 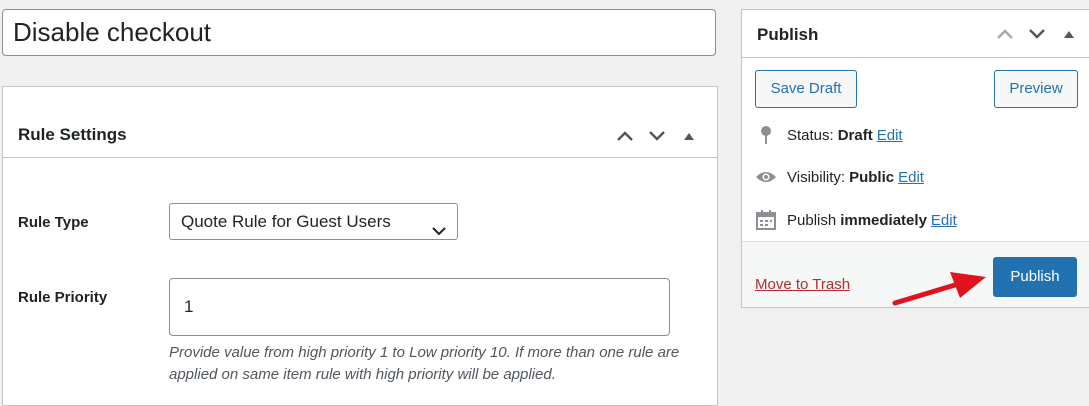 What do you see at coordinates (439, 231) in the screenshot?
I see `chevron-down-icon` at bounding box center [439, 231].